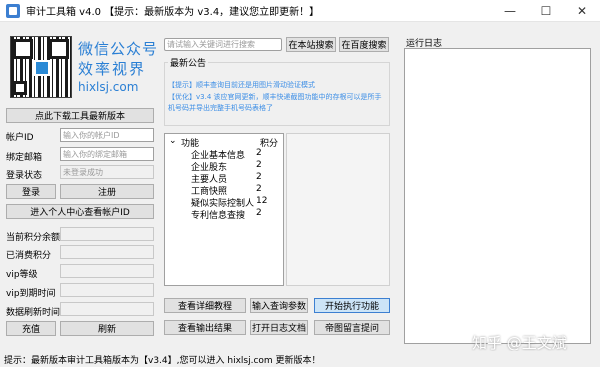 The width and height of the screenshot is (600, 367). What do you see at coordinates (31, 191) in the screenshot?
I see `login-button: 登录` at bounding box center [31, 191].